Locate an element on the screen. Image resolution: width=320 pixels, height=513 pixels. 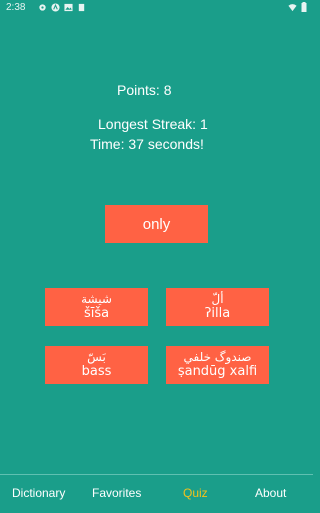
nav-tab-favorites: Favorites is located at coordinates (116, 493).